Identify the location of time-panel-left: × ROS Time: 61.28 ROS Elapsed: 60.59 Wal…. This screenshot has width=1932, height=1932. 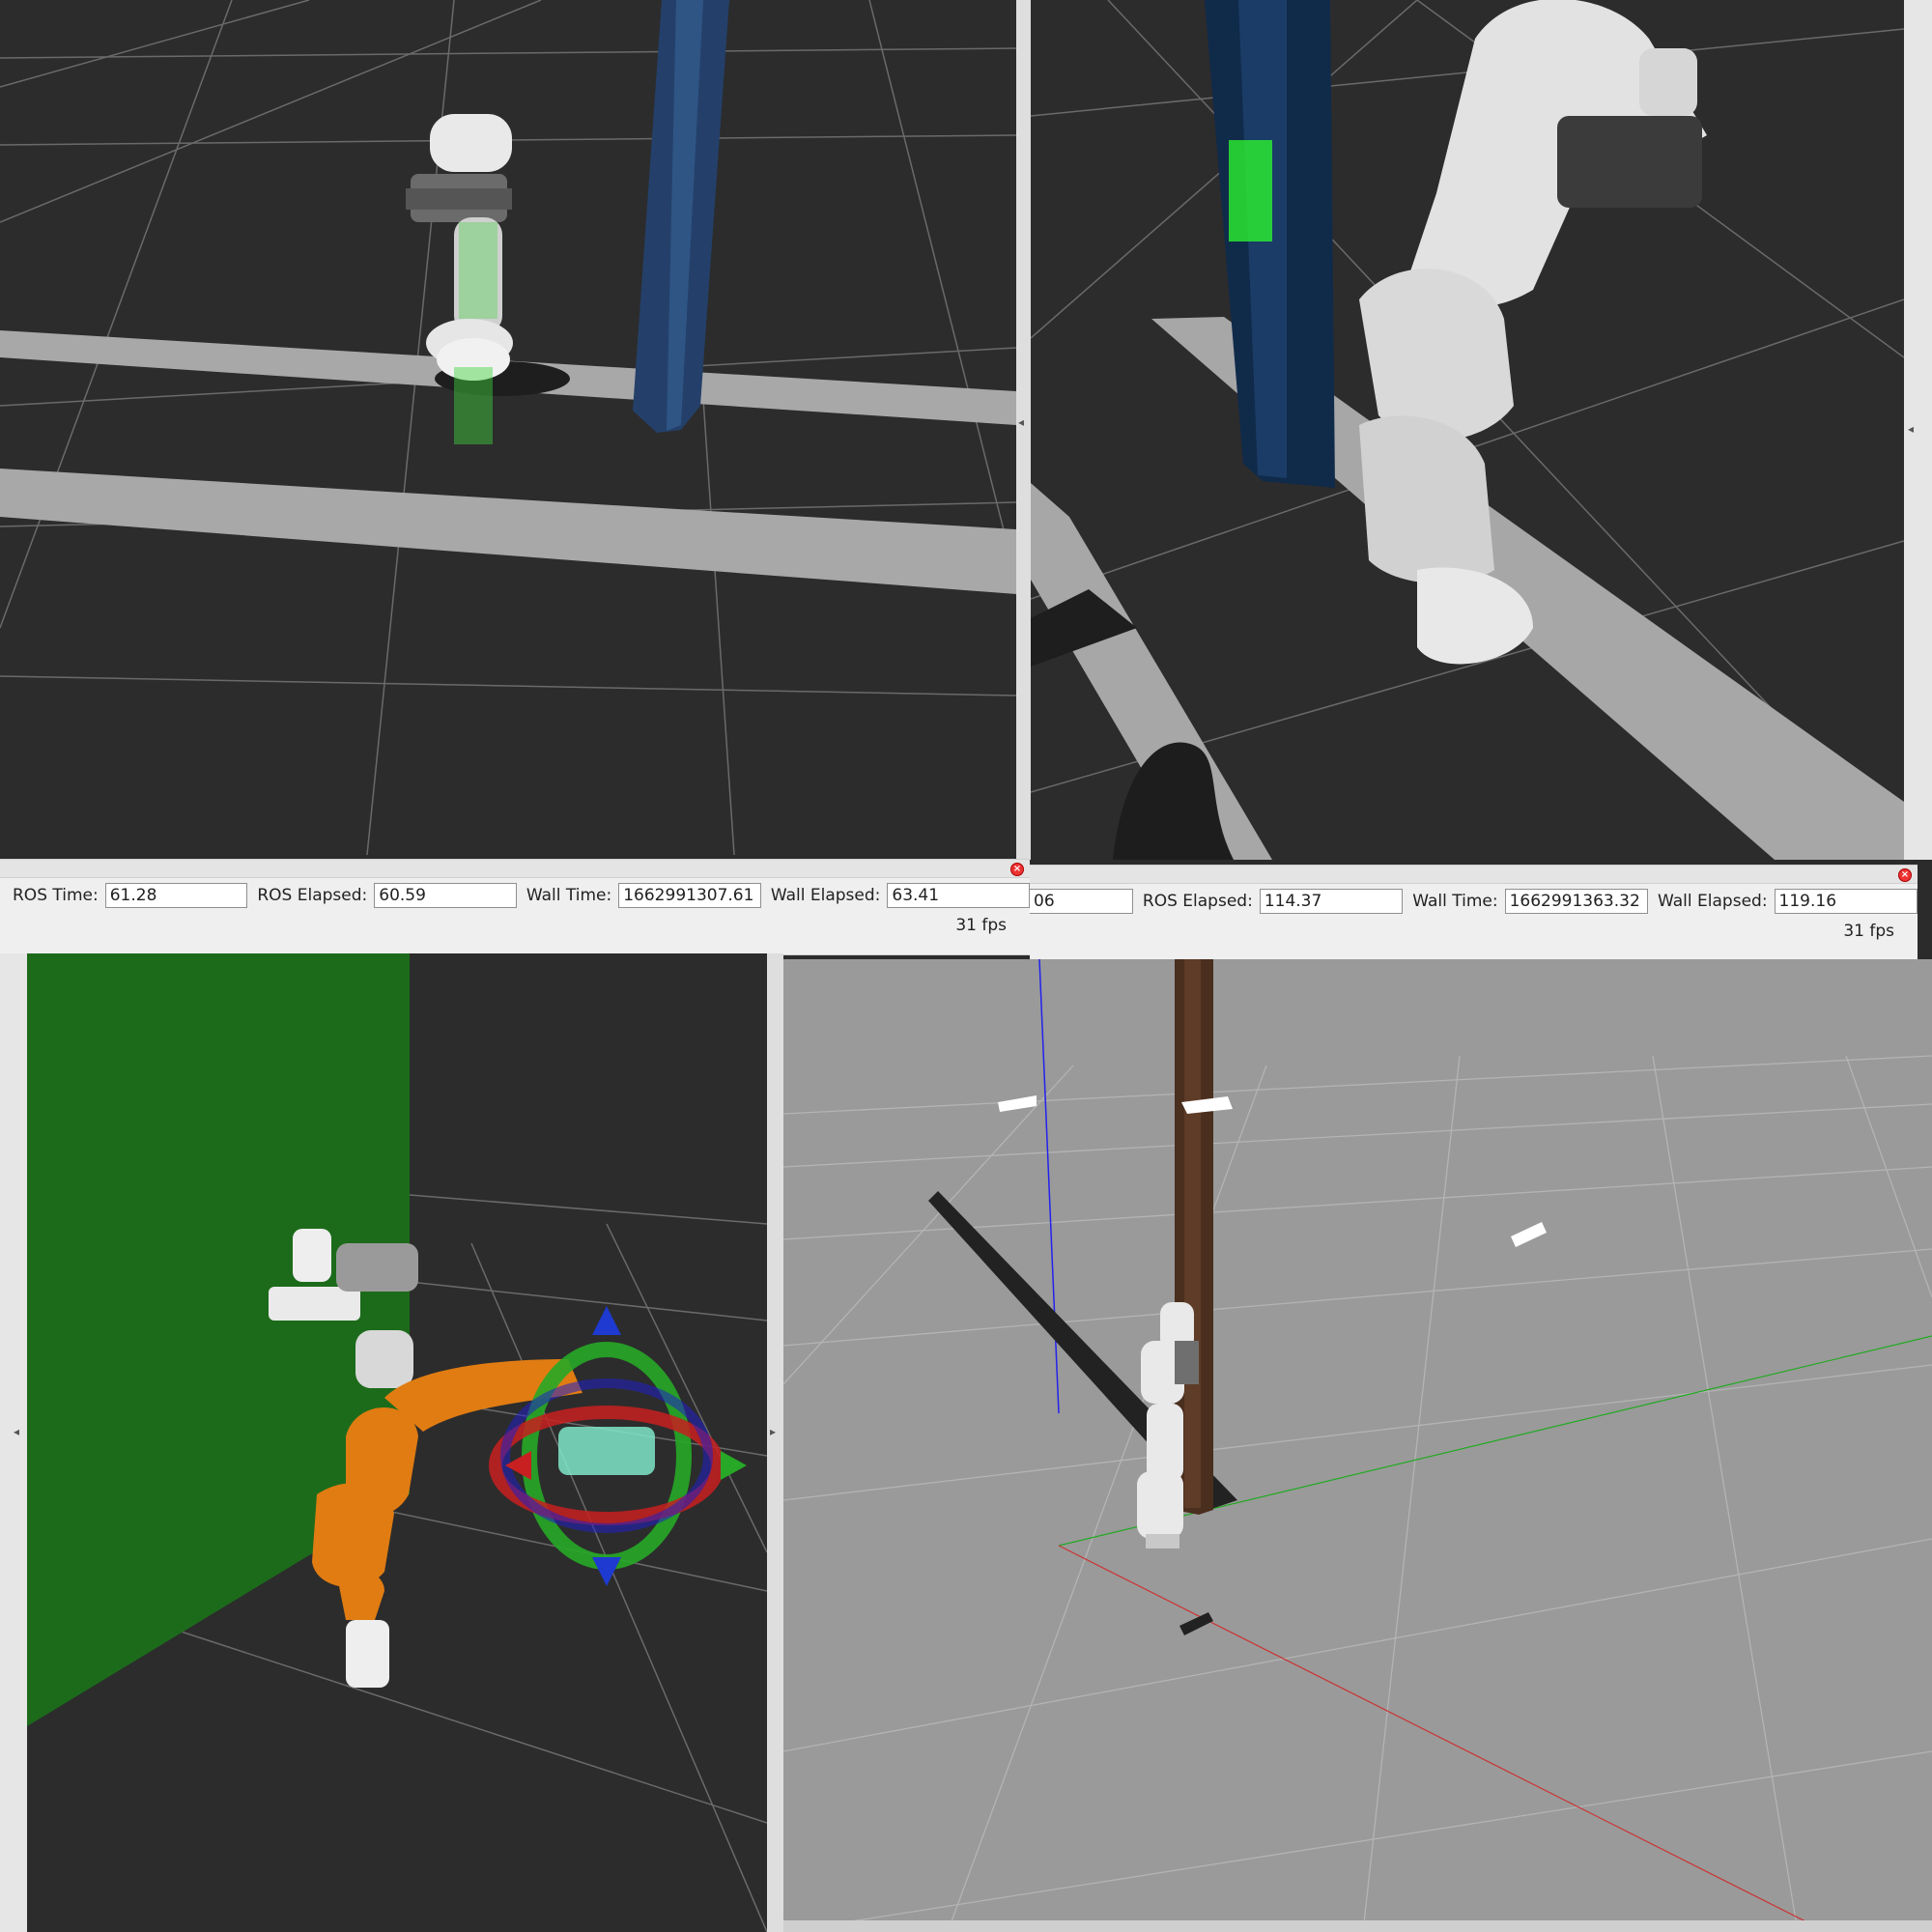
(515, 907).